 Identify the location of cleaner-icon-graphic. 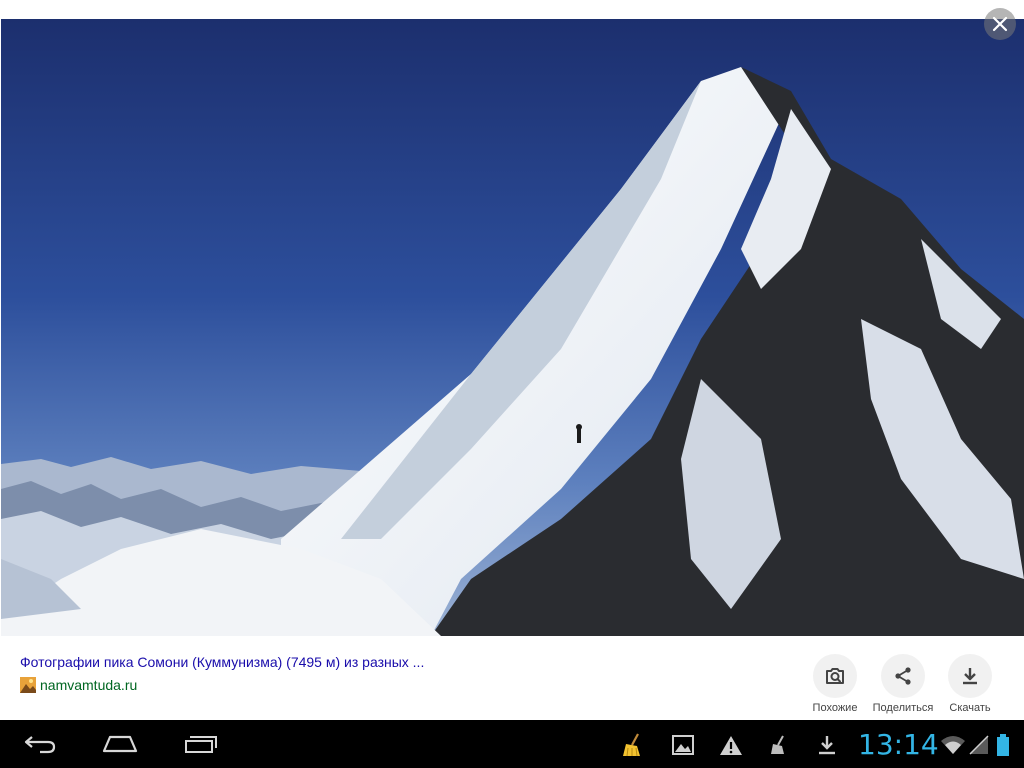
(777, 744).